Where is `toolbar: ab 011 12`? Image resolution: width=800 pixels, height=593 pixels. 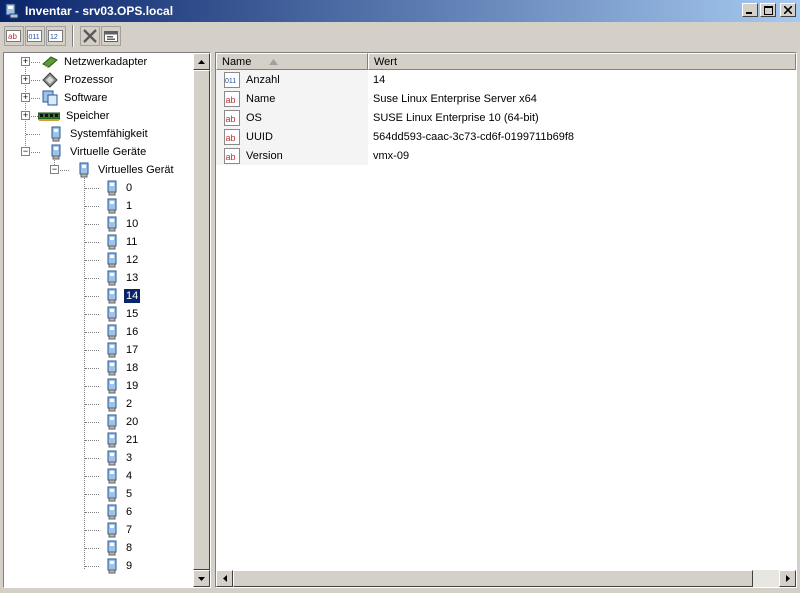
toolbar: ab 011 12 is located at coordinates (400, 36).